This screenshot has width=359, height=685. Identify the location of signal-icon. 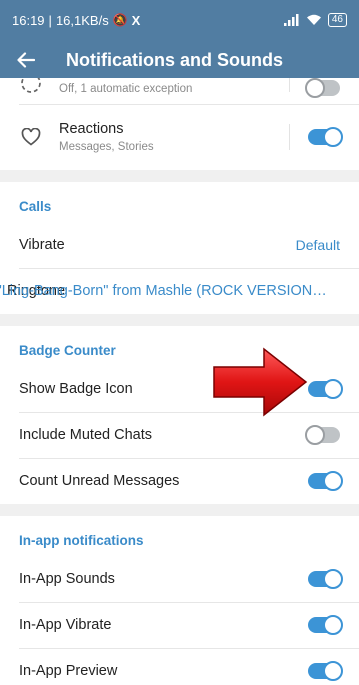
(291, 20).